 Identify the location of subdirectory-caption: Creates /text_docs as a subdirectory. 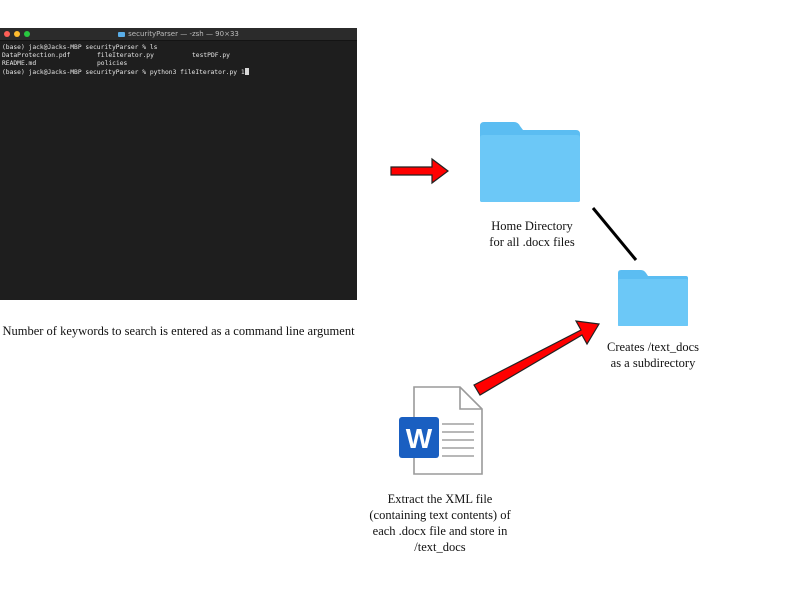
(653, 355).